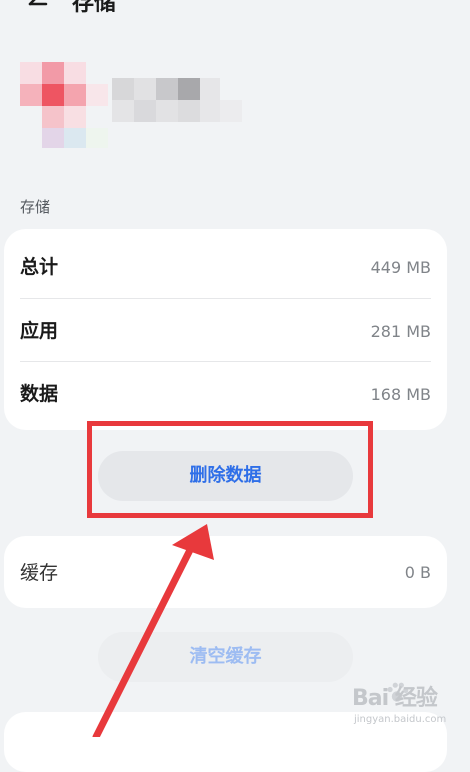  I want to click on cache-card: 缓存 0 B, so click(225, 572).